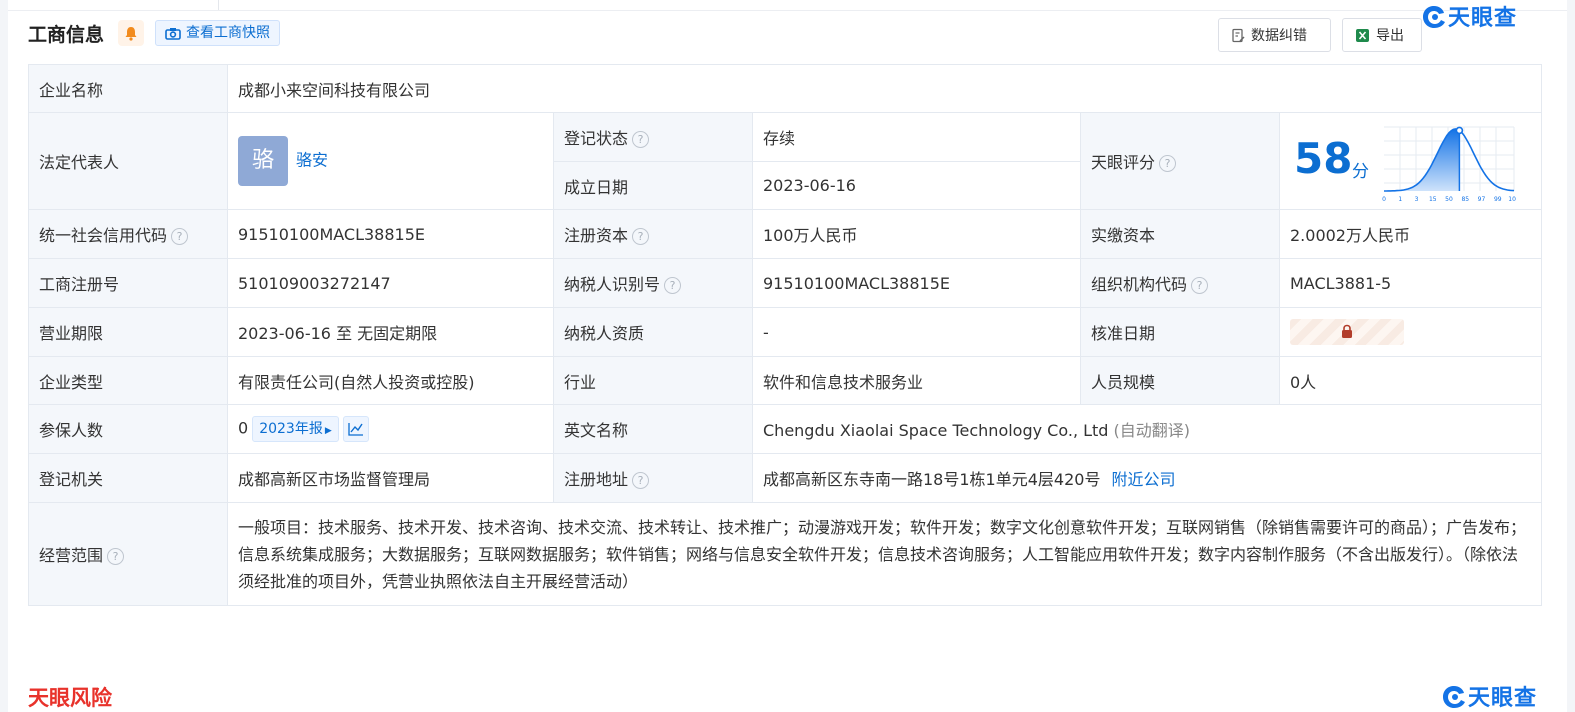  I want to click on value-term: 2023-06-16 至 无固定期限, so click(390, 332).